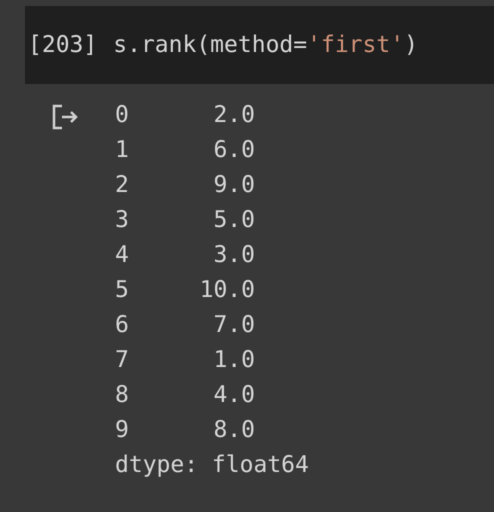  I want to click on index-label: 2, so click(122, 185).